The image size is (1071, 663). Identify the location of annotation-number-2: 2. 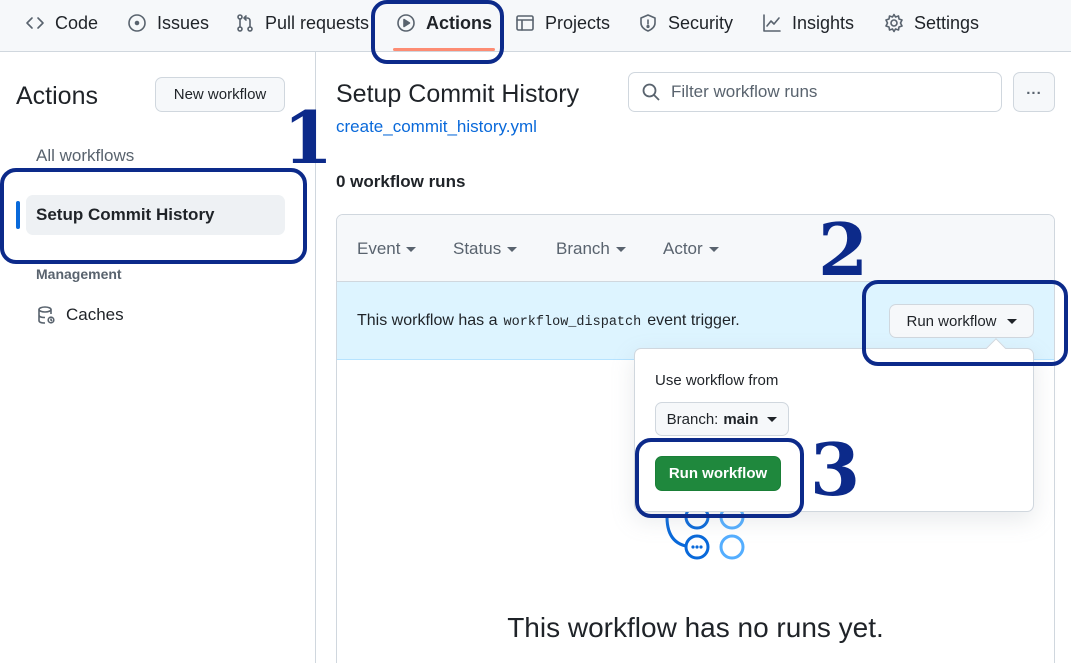
(843, 249).